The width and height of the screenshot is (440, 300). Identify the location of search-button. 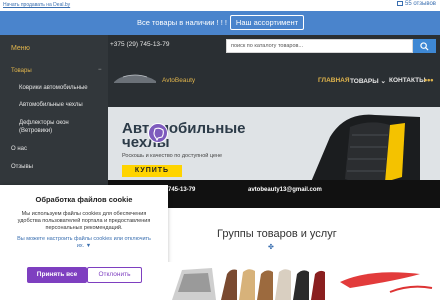
(424, 46).